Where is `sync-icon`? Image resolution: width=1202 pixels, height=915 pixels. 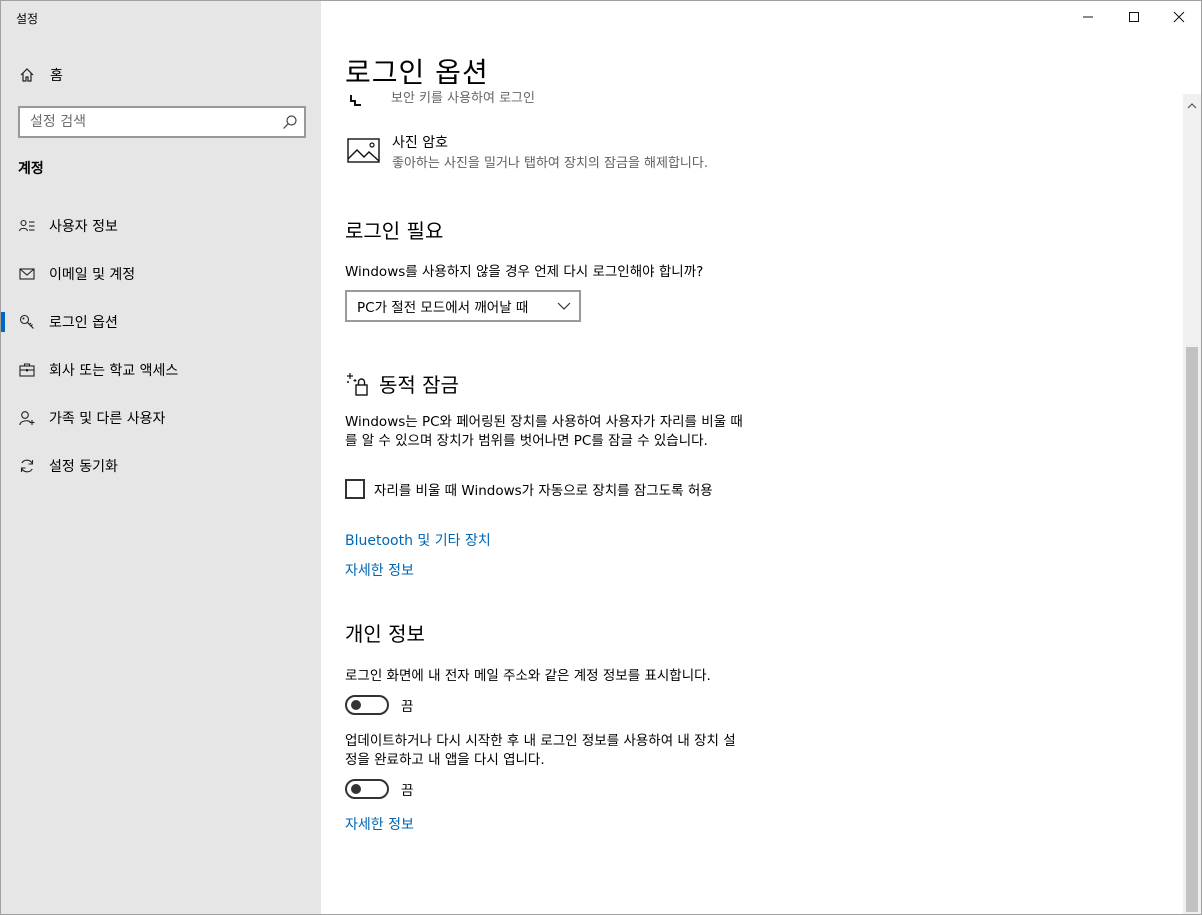 sync-icon is located at coordinates (27, 466).